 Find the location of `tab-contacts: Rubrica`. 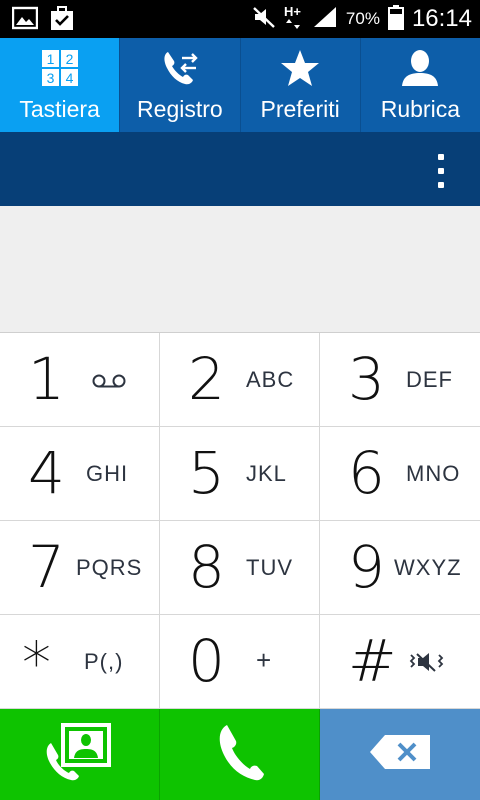

tab-contacts: Rubrica is located at coordinates (420, 85).